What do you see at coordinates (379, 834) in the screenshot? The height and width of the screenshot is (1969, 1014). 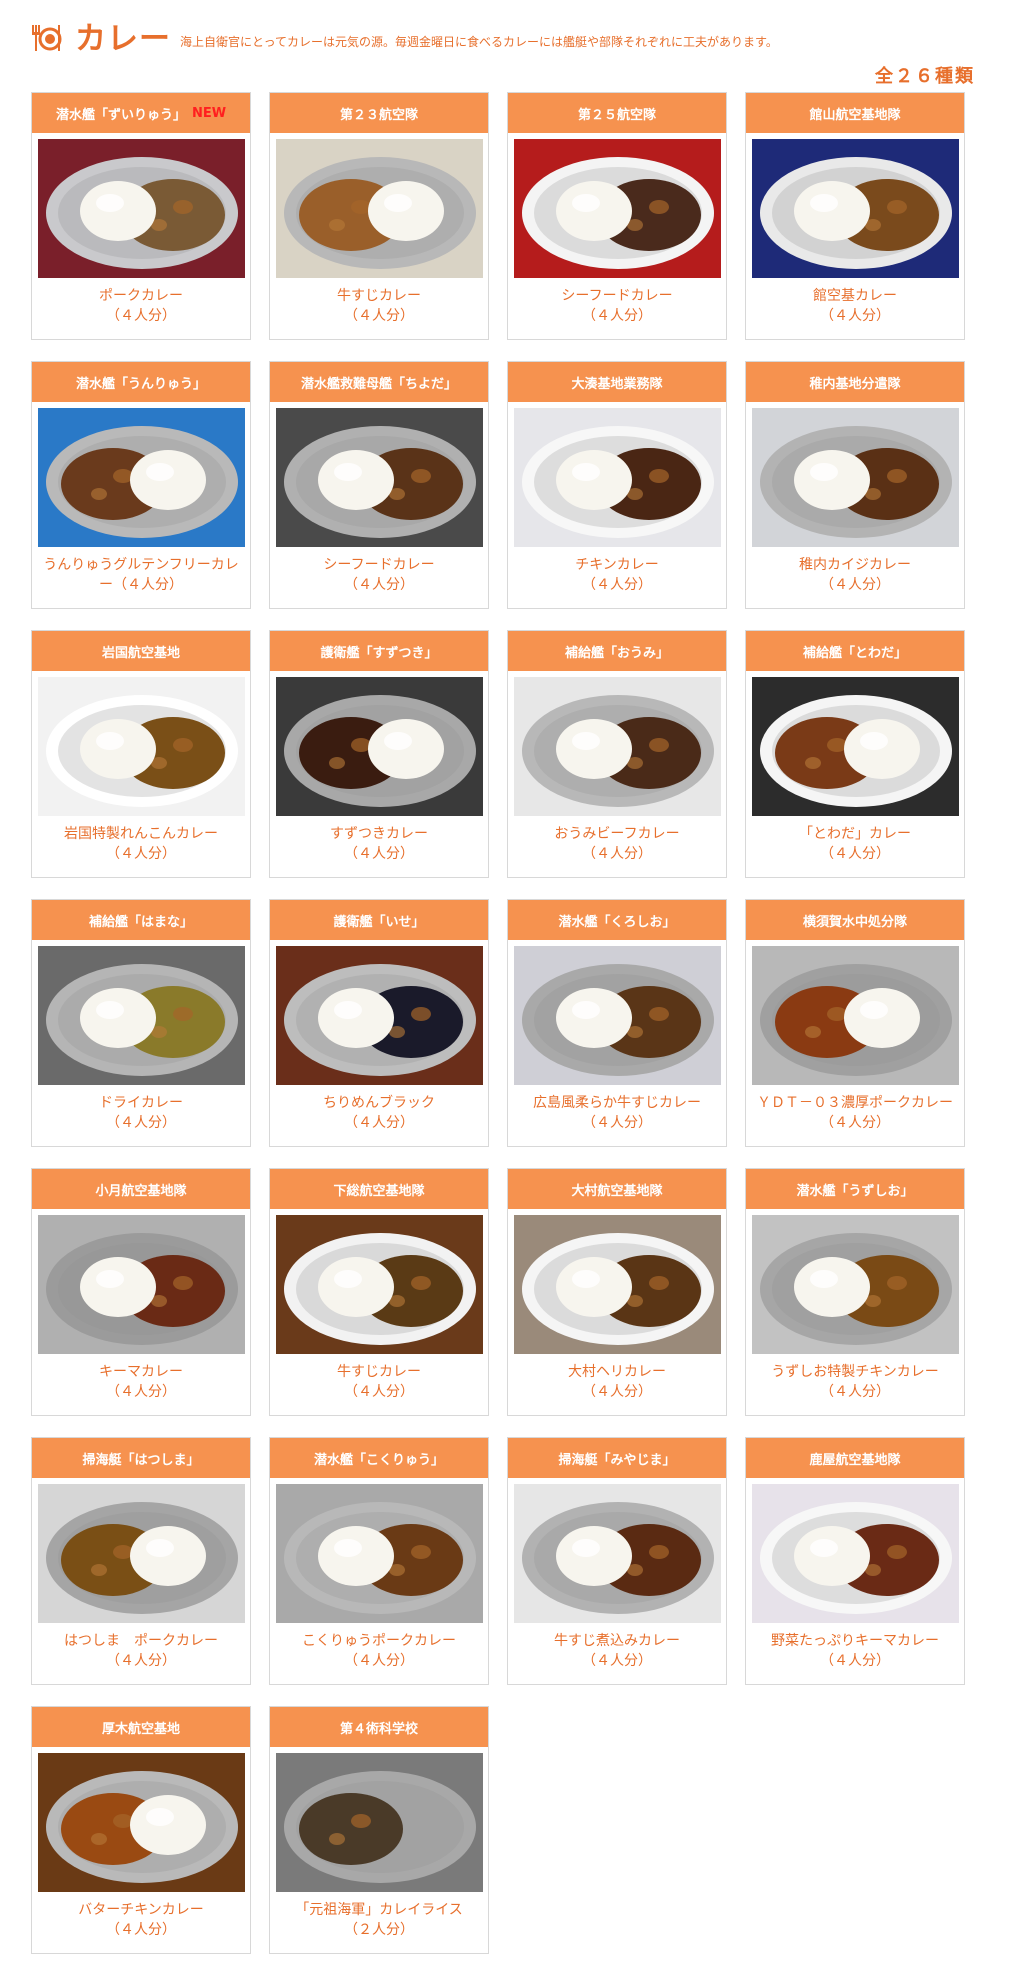 I see `curry-name: すずつきカレー` at bounding box center [379, 834].